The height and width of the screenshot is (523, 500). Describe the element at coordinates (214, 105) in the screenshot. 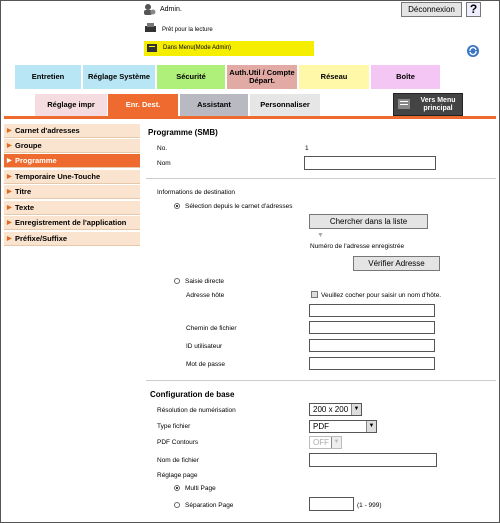

I see `tab-assistant: Assistant` at that location.